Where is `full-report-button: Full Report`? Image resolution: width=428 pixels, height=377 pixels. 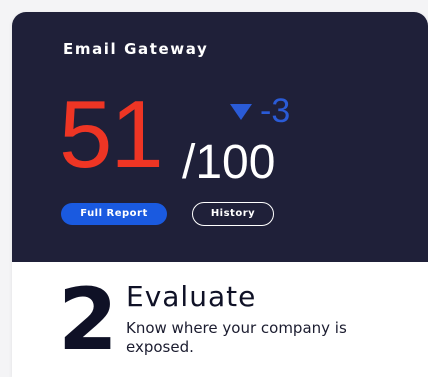 full-report-button: Full Report is located at coordinates (114, 214).